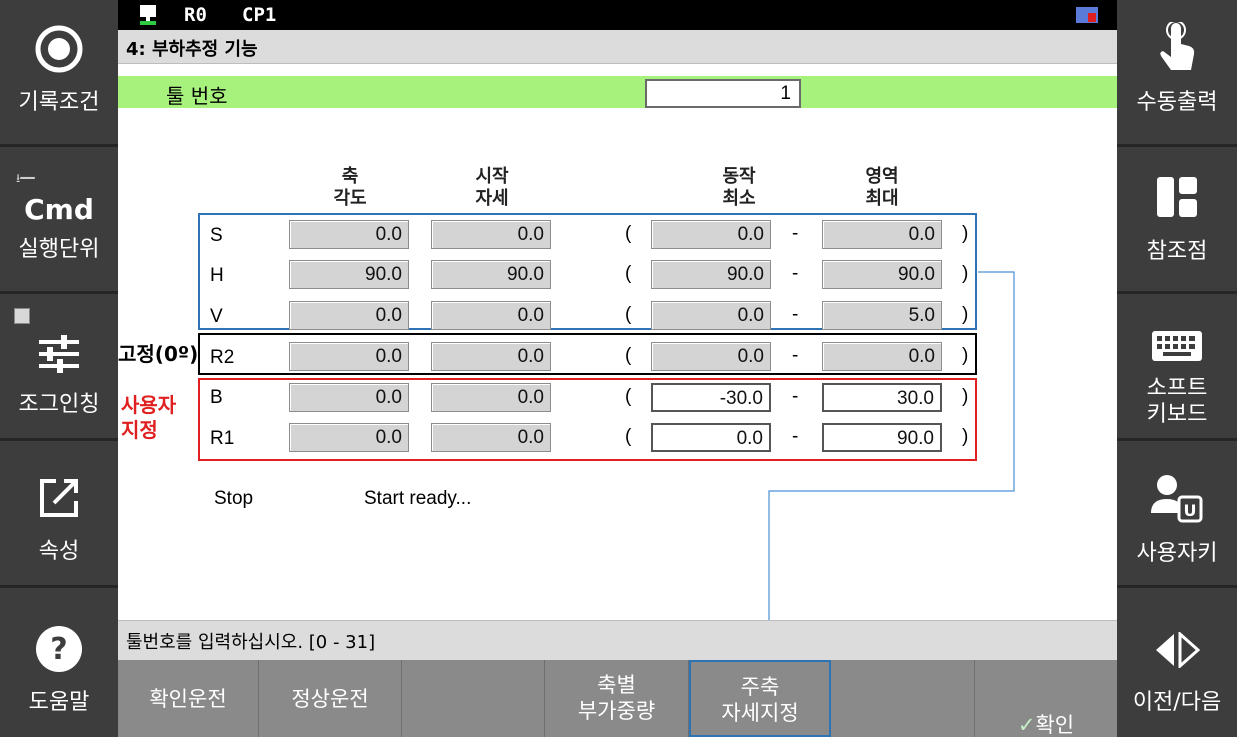 This screenshot has width=1237, height=737. I want to click on check-run-button: 확인운전, so click(188, 698).